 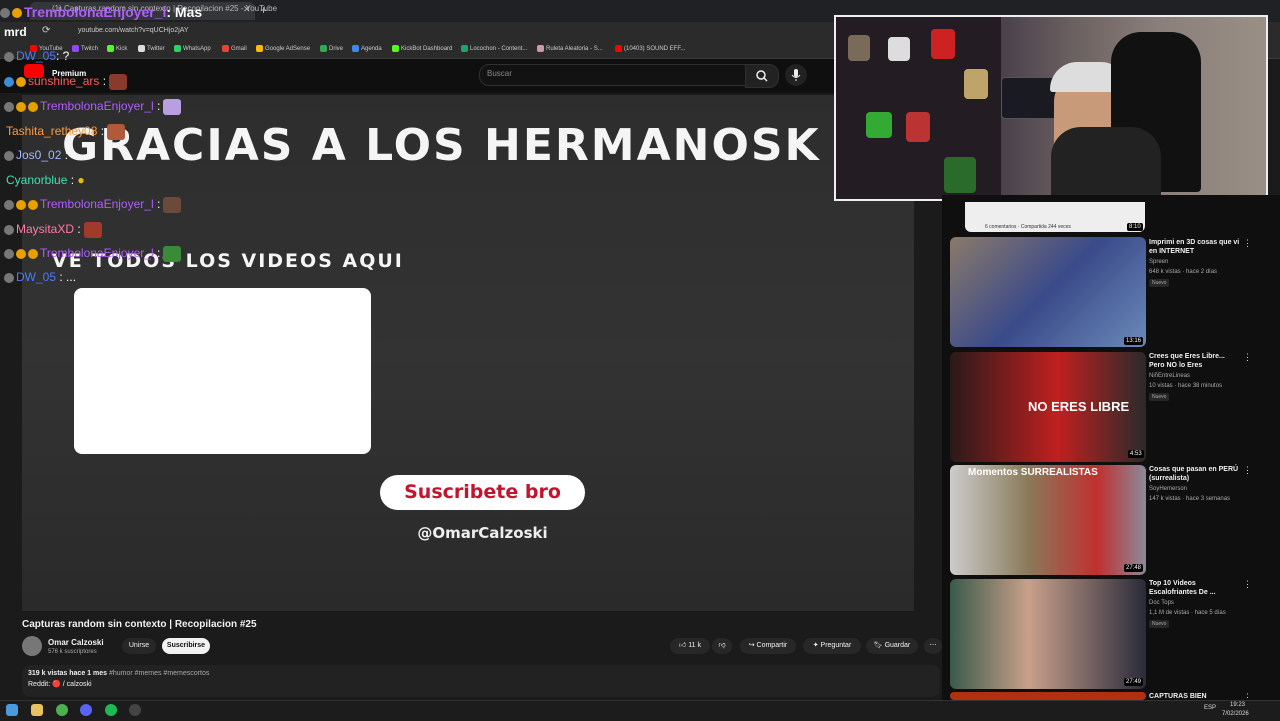 What do you see at coordinates (53, 230) in the screenshot?
I see `chat-message: MaysitaXD :` at bounding box center [53, 230].